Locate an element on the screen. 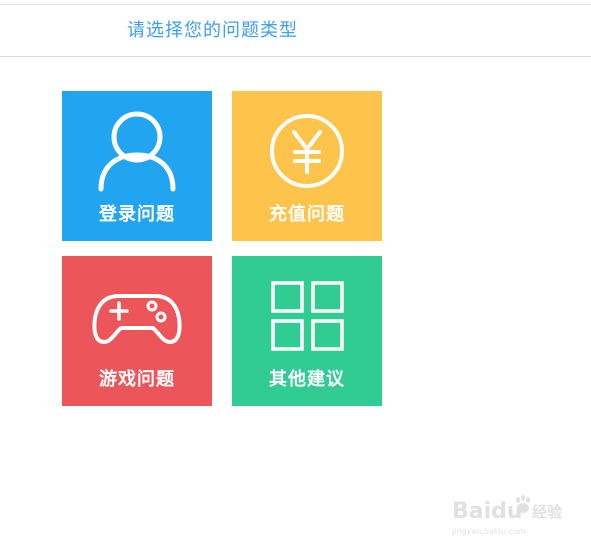 This screenshot has height=553, width=591. watermark-brand-cn: 经验 is located at coordinates (547, 512).